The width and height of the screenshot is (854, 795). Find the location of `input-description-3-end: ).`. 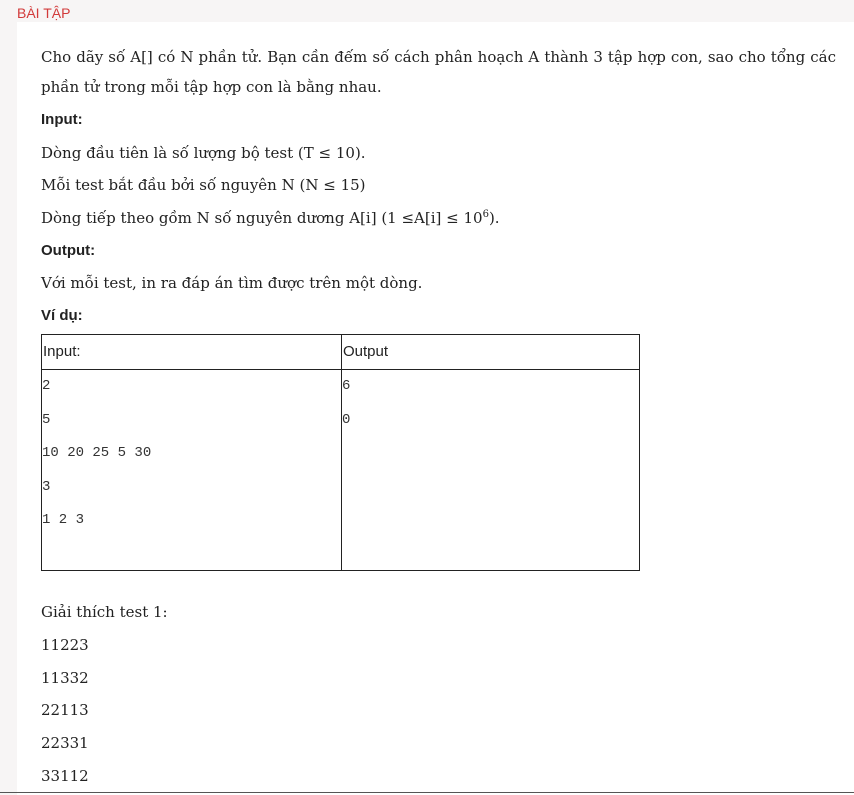

input-description-3-end: ). is located at coordinates (494, 218).